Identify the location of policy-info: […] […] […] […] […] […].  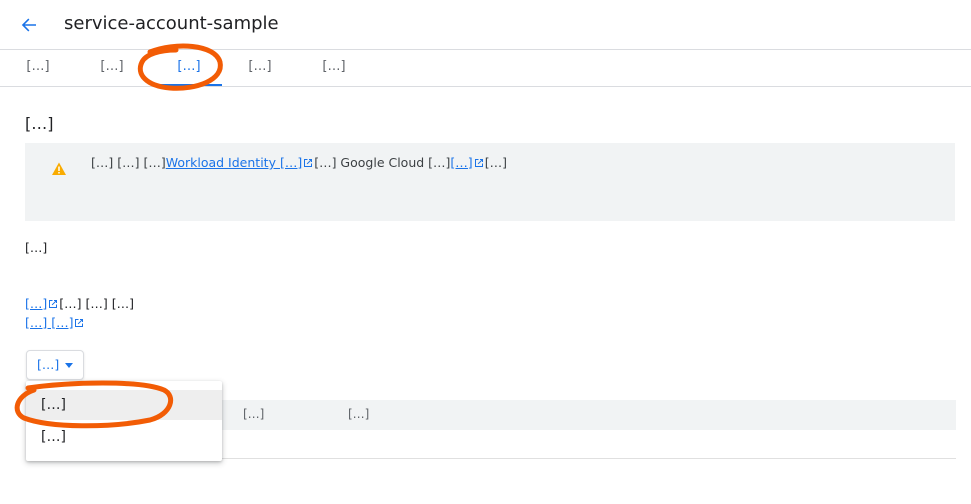
(375, 313).